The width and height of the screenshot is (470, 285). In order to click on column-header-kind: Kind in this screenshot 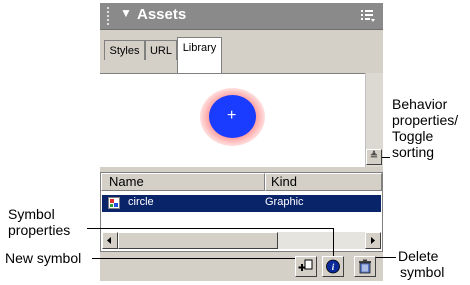, I will do `click(323, 182)`.